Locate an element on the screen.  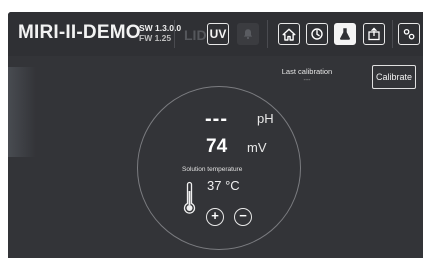
export-button is located at coordinates (374, 34).